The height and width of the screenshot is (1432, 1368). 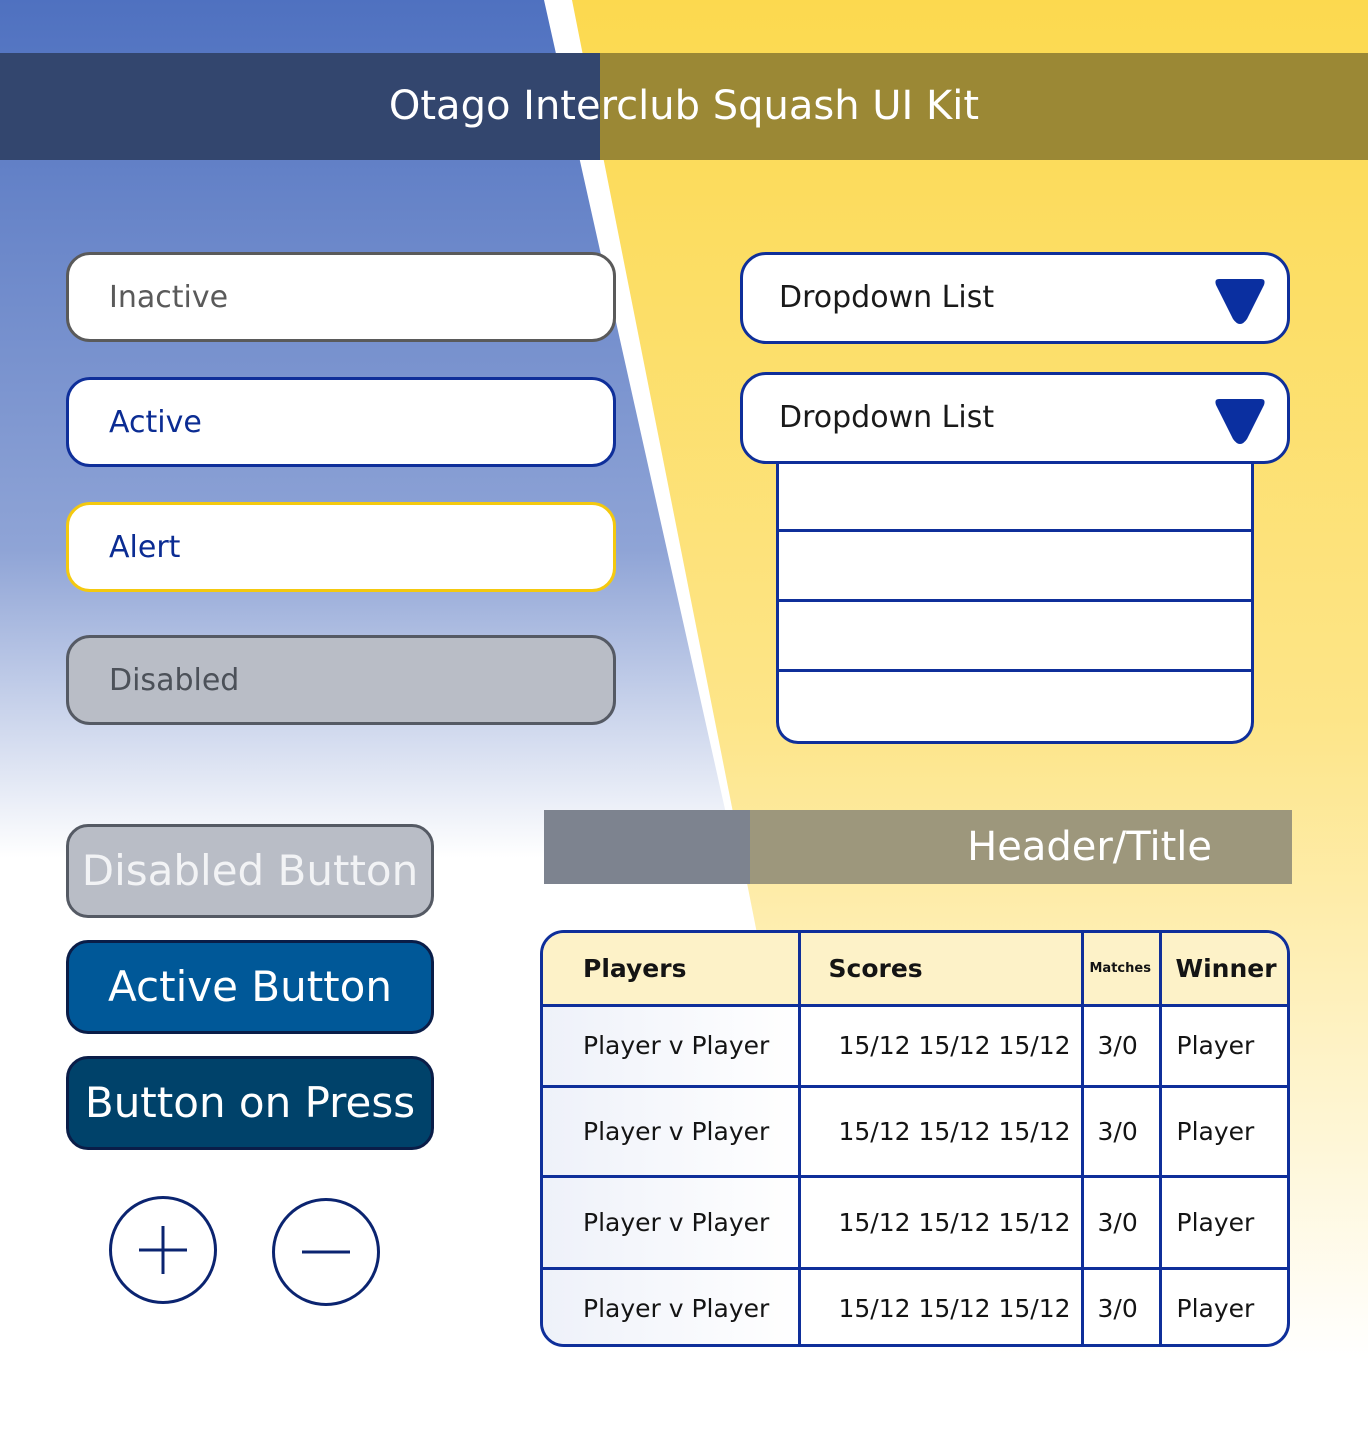 I want to click on column-header-winner: Winner, so click(x=1222, y=970).